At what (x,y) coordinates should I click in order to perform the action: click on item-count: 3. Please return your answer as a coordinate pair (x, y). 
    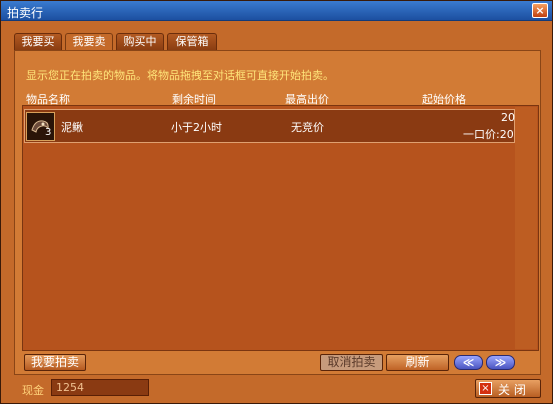
    Looking at the image, I should click on (48, 132).